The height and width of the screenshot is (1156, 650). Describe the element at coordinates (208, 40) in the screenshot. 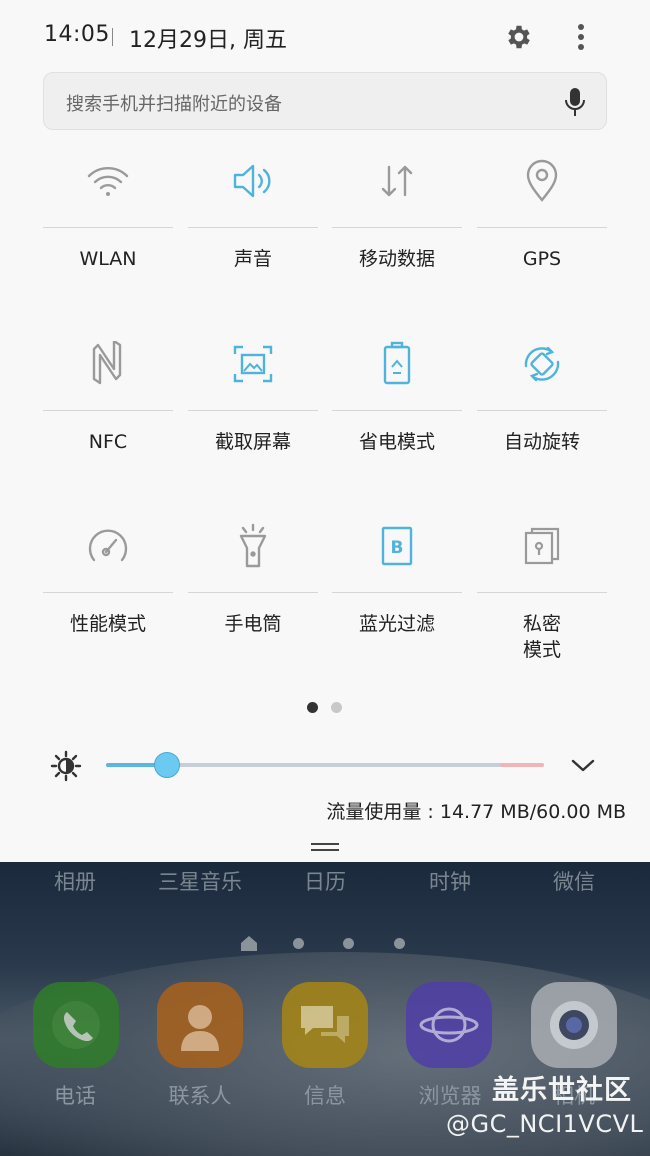

I see `date-text: 12月29日, 周五` at that location.